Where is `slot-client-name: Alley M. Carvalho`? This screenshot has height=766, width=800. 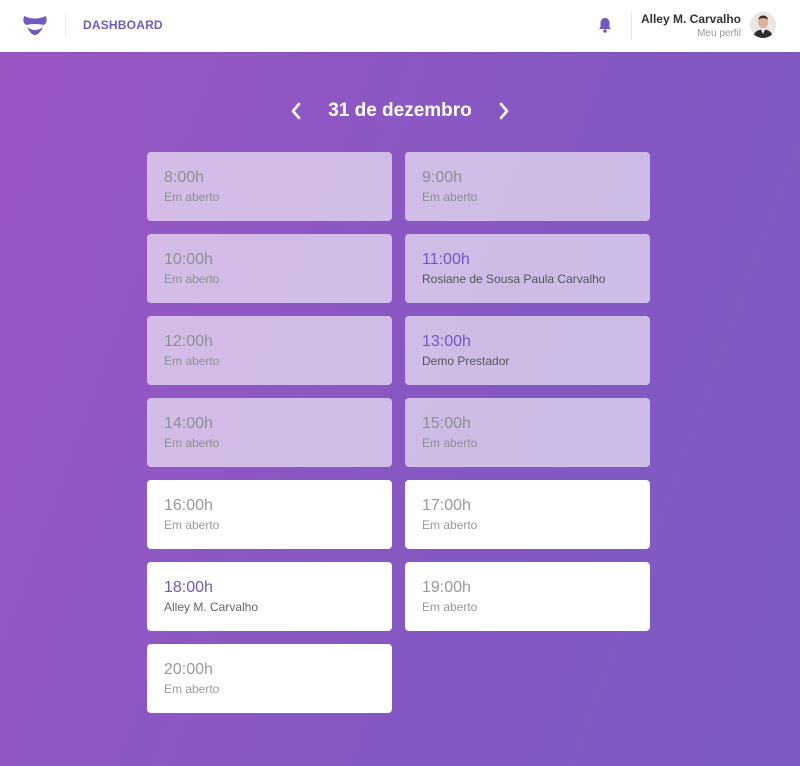 slot-client-name: Alley M. Carvalho is located at coordinates (211, 607).